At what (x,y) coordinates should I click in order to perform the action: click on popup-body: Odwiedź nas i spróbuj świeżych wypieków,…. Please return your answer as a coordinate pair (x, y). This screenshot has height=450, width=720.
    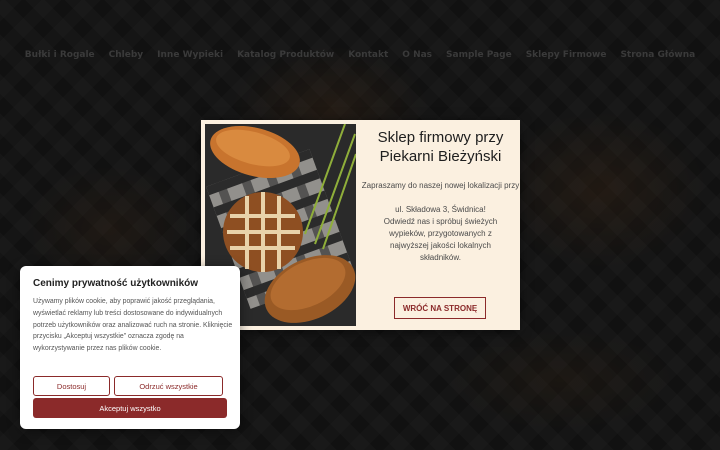
    Looking at the image, I should click on (440, 239).